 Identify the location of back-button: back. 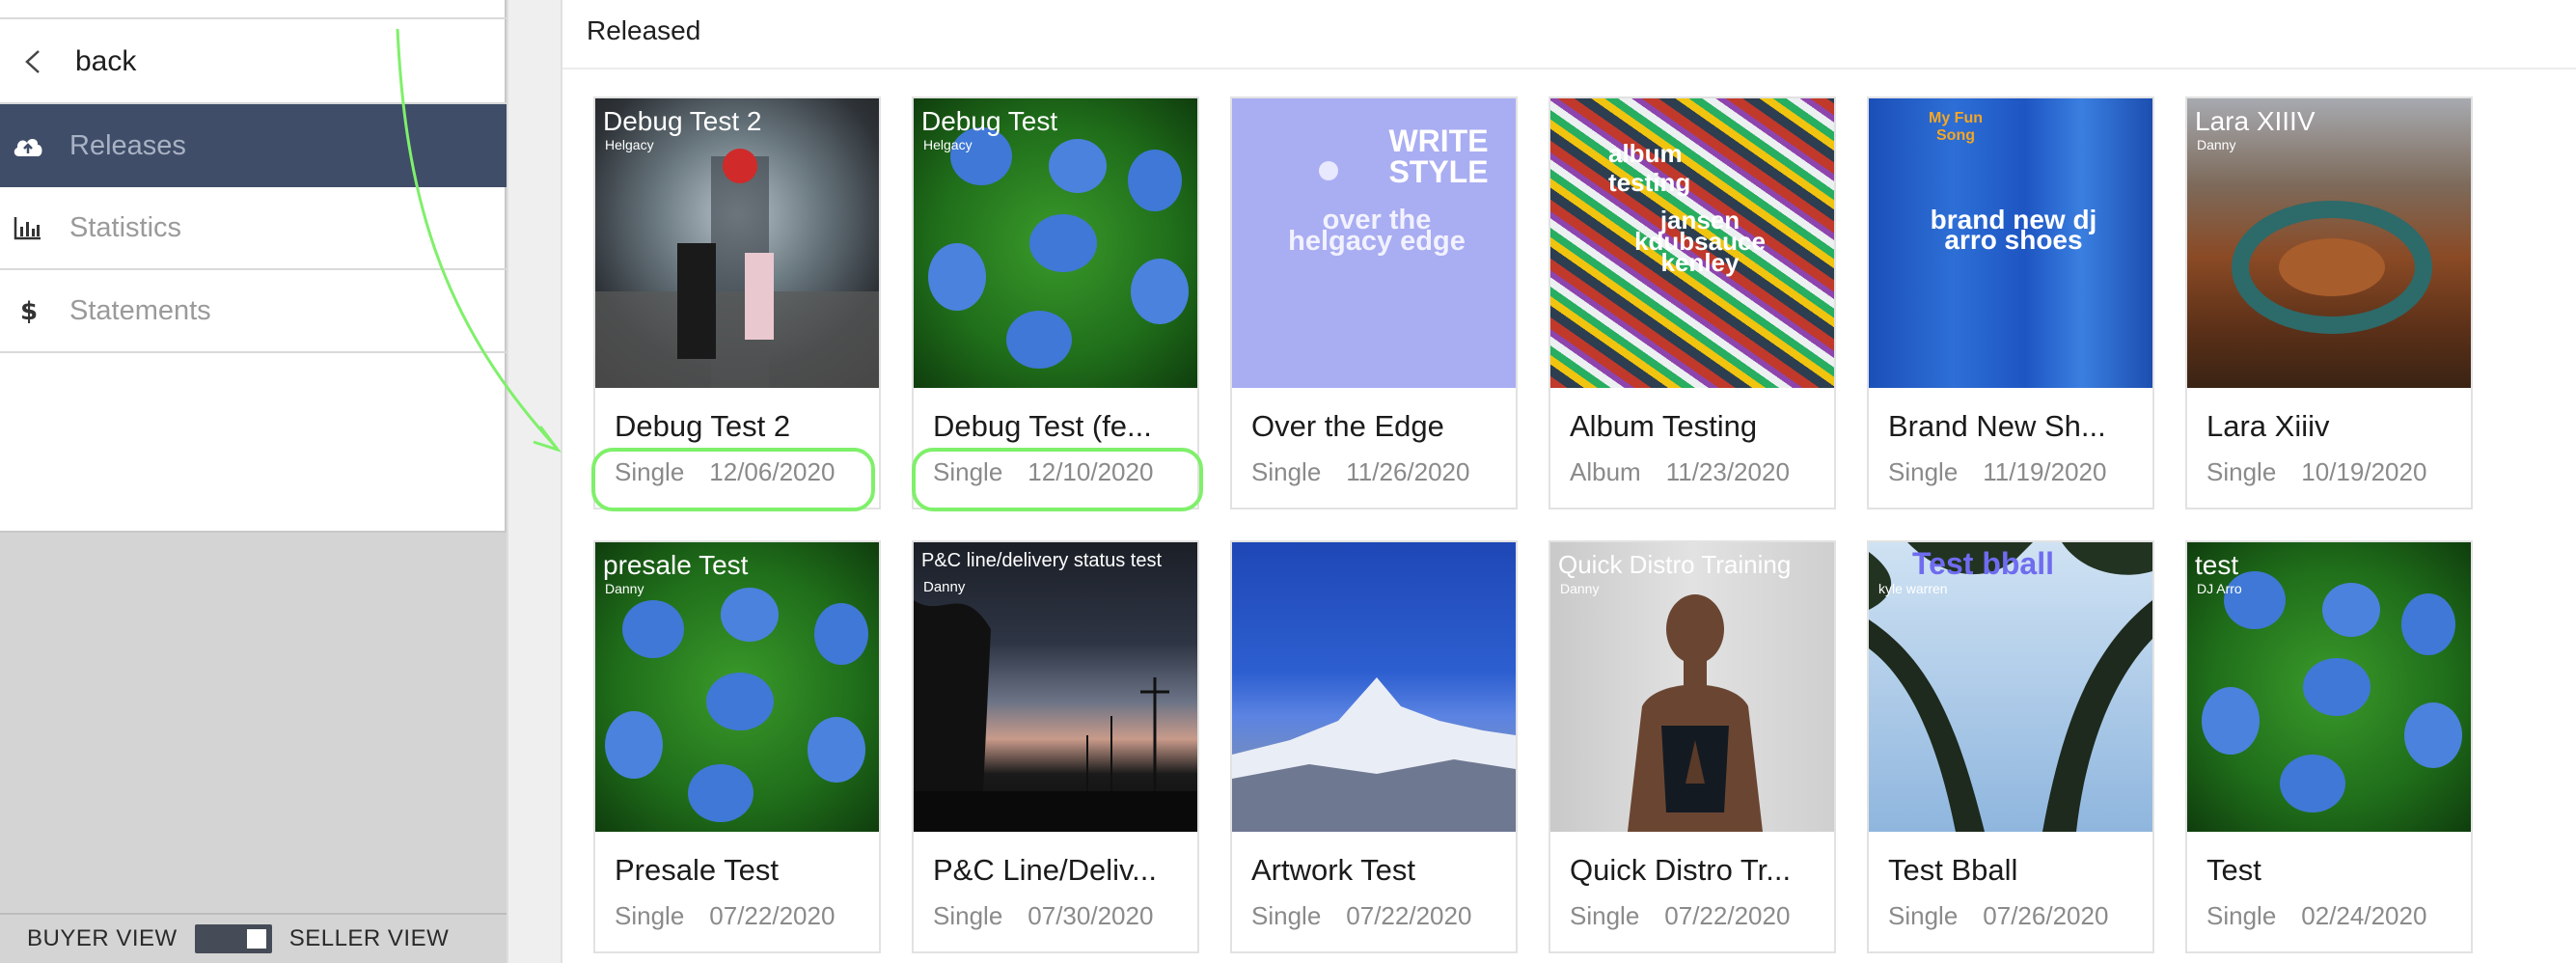
(253, 63).